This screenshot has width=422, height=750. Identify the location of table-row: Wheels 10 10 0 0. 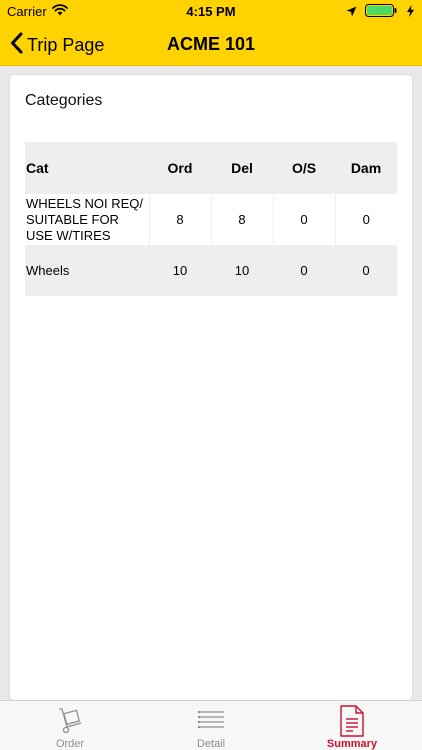
(211, 270).